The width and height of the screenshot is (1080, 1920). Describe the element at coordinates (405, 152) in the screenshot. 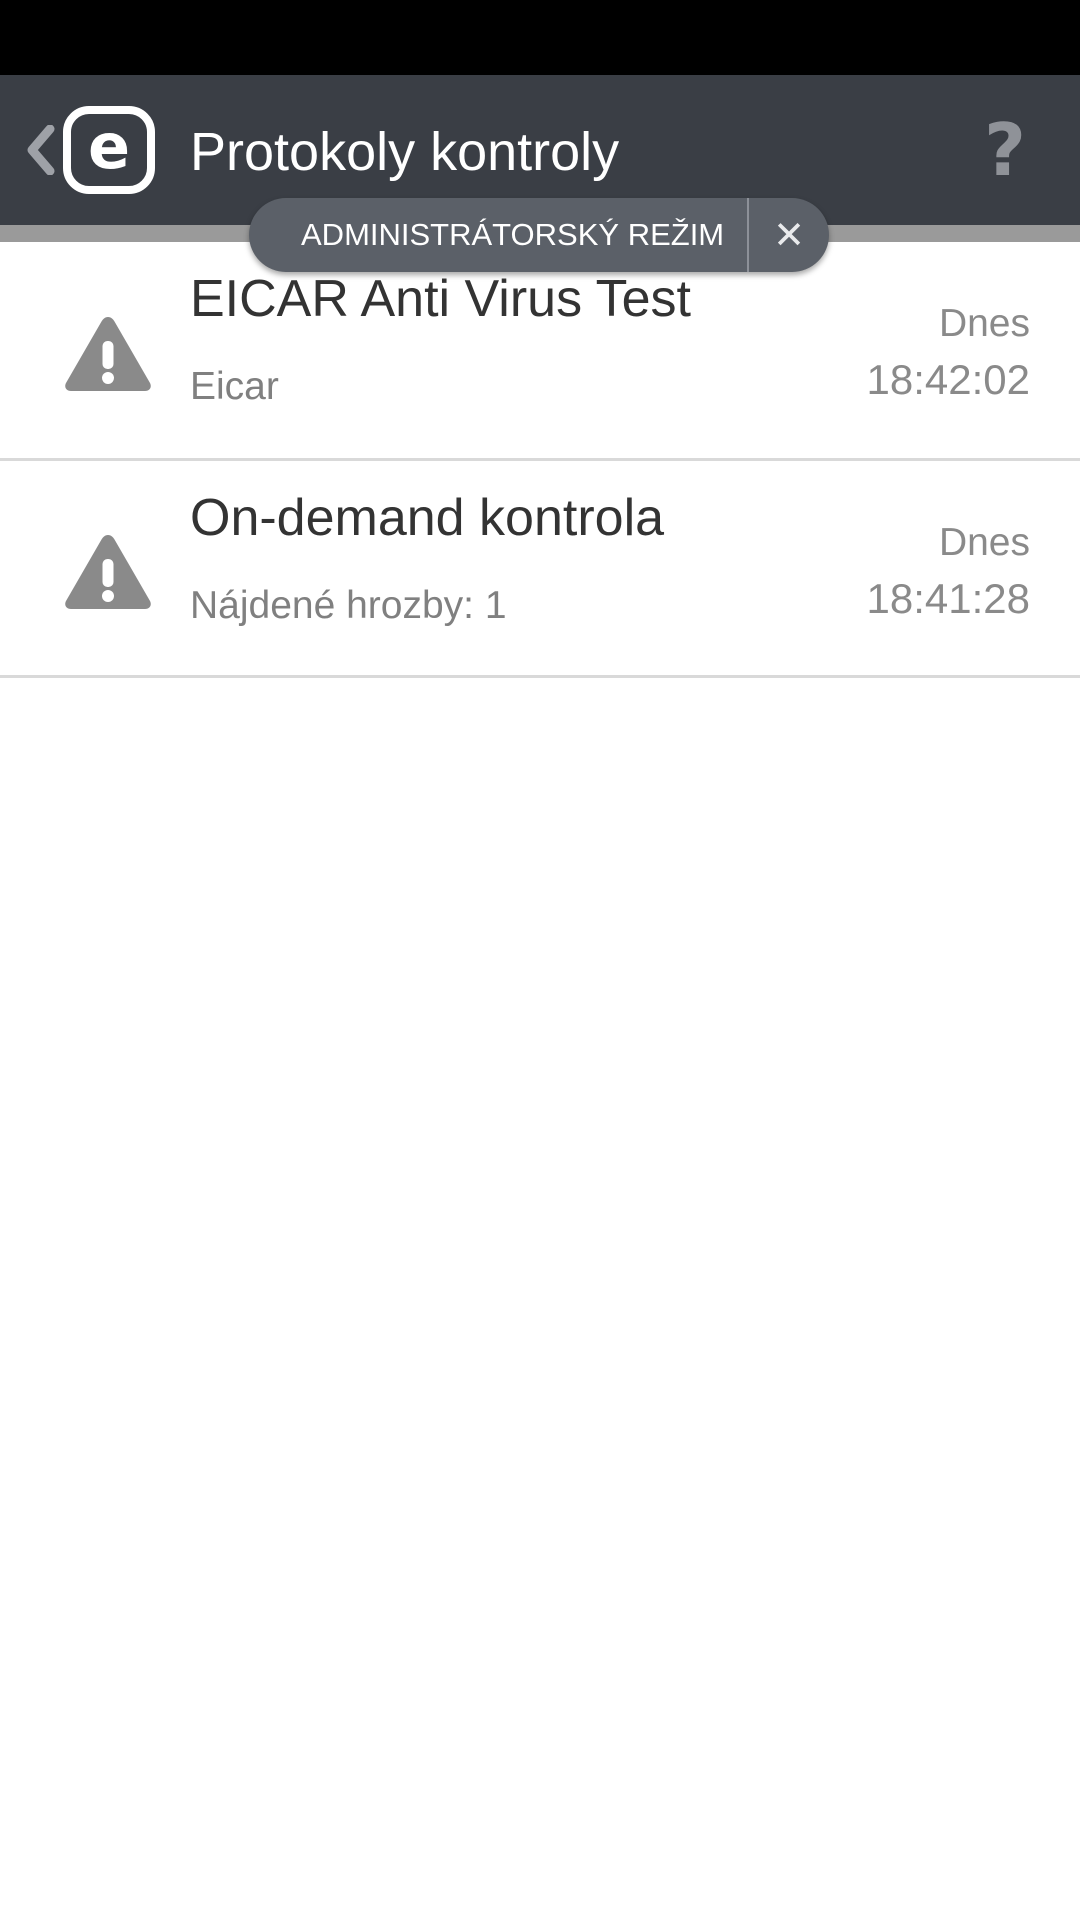

I see `page-title: Protokoly kontroly` at that location.